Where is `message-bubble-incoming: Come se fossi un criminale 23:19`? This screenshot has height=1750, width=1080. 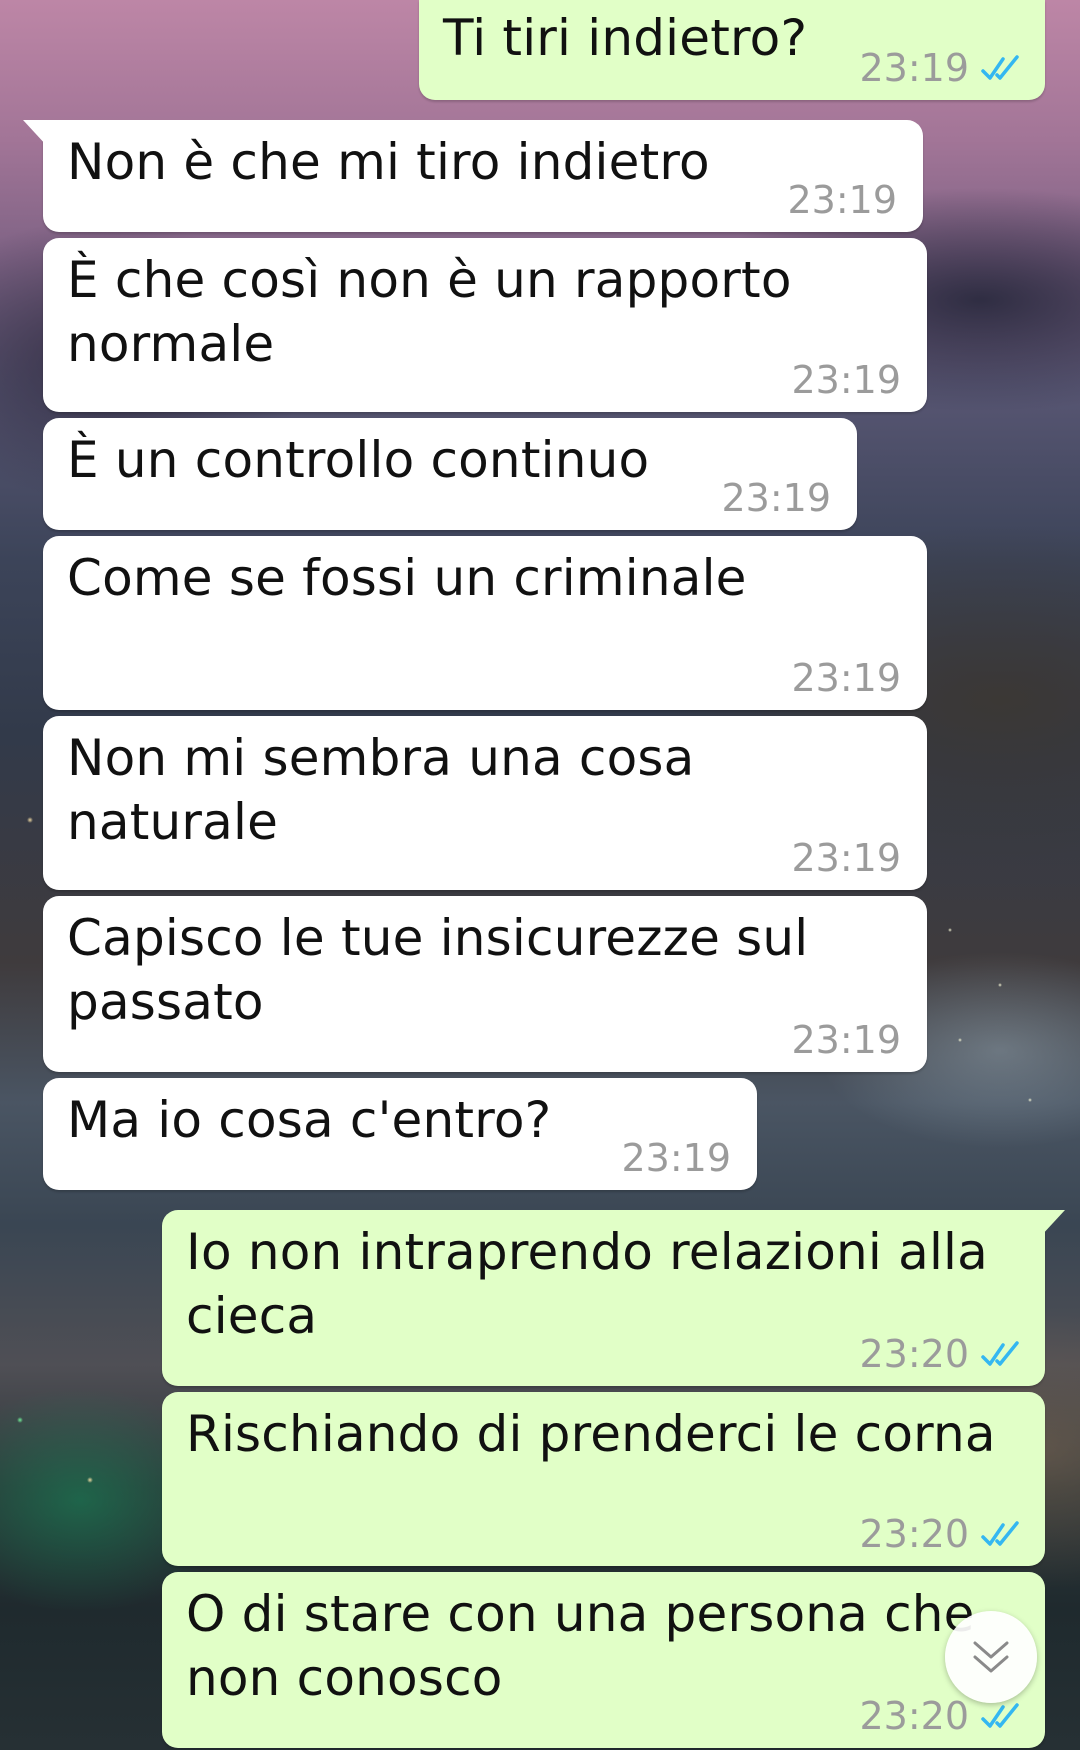
message-bubble-incoming: Come se fossi un criminale 23:19 is located at coordinates (485, 623).